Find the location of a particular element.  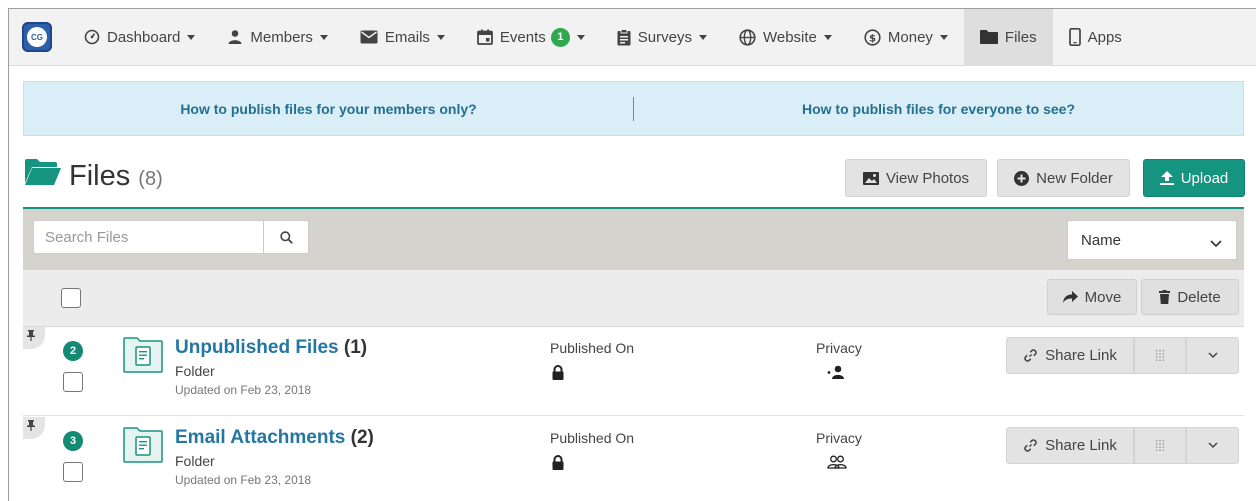

file-name: Email Attachments is located at coordinates (260, 437).